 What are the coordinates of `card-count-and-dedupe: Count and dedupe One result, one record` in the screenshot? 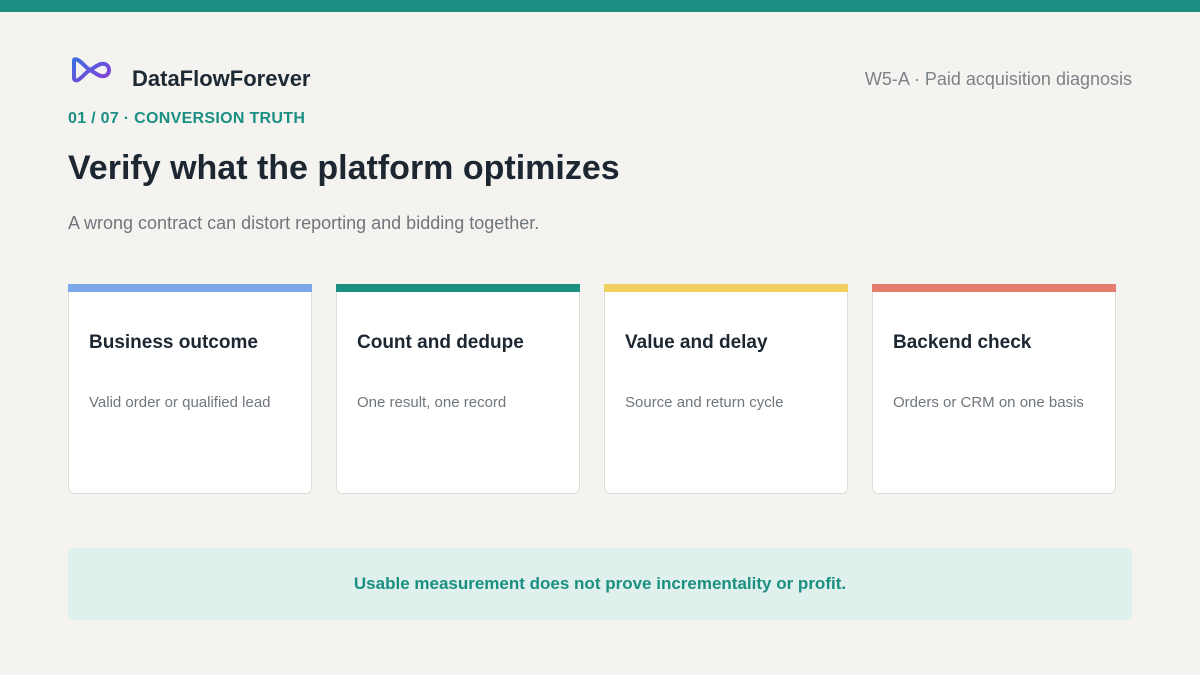 It's located at (458, 389).